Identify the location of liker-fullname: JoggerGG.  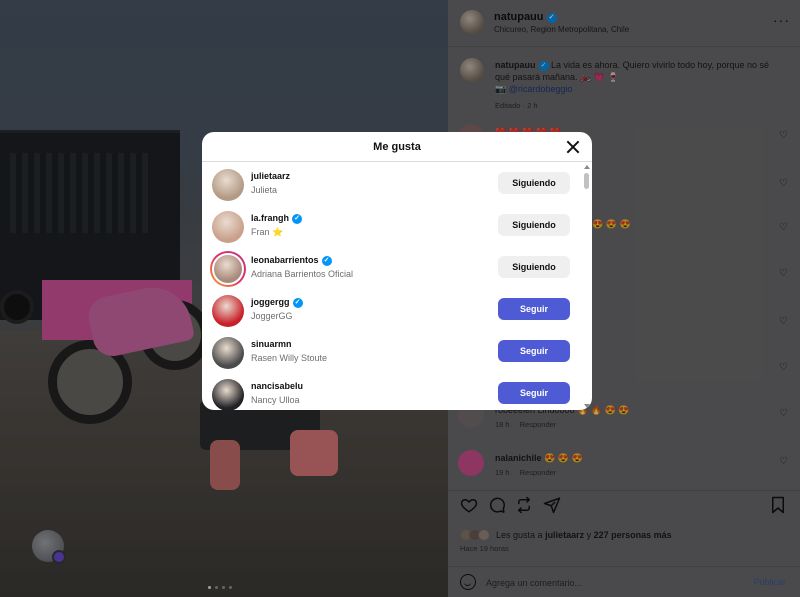
(272, 316).